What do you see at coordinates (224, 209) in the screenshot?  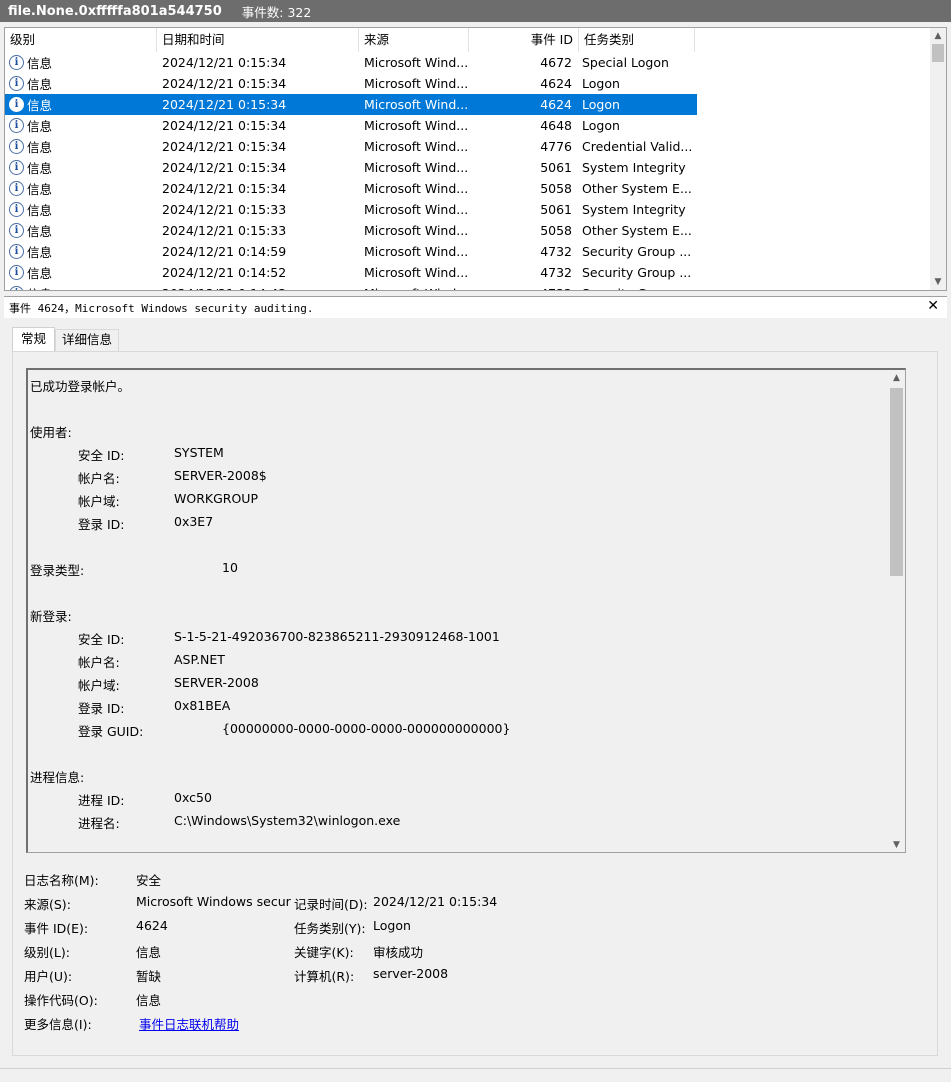 I see `date-cell: 2024/12/21 0:15:33` at bounding box center [224, 209].